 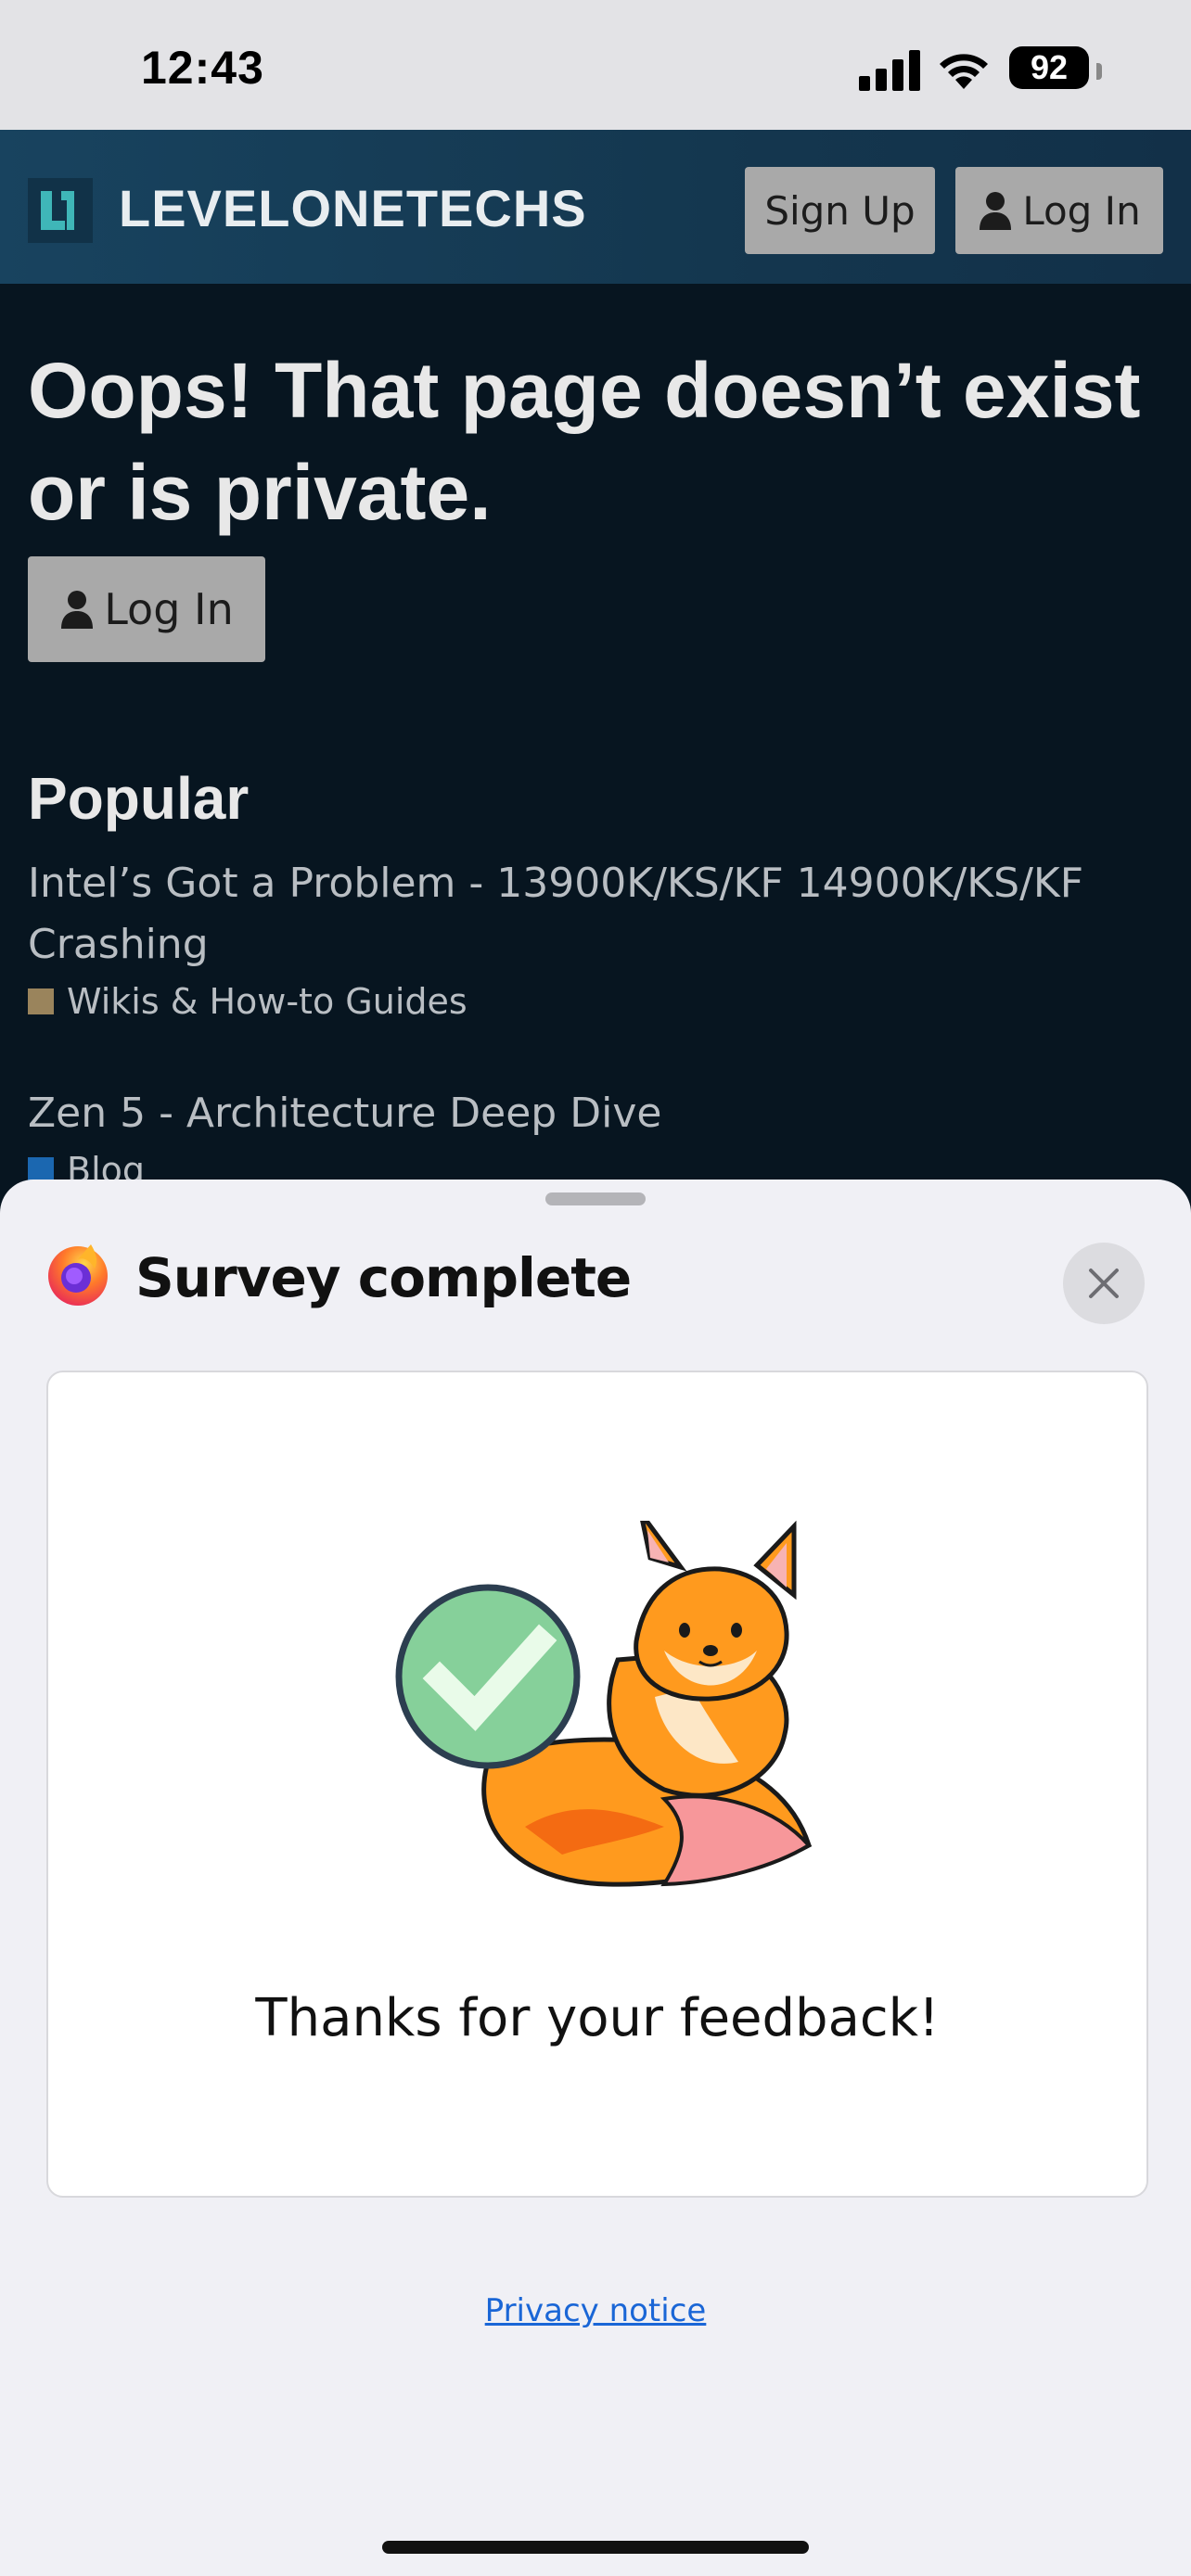 What do you see at coordinates (1099, 71) in the screenshot?
I see `battery-tip` at bounding box center [1099, 71].